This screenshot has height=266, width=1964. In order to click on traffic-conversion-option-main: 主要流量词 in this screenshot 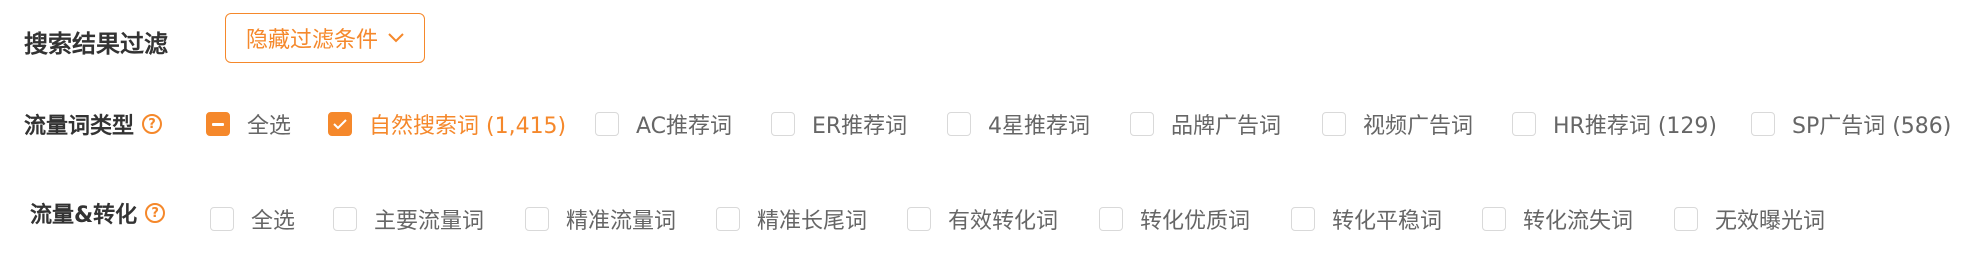, I will do `click(408, 219)`.